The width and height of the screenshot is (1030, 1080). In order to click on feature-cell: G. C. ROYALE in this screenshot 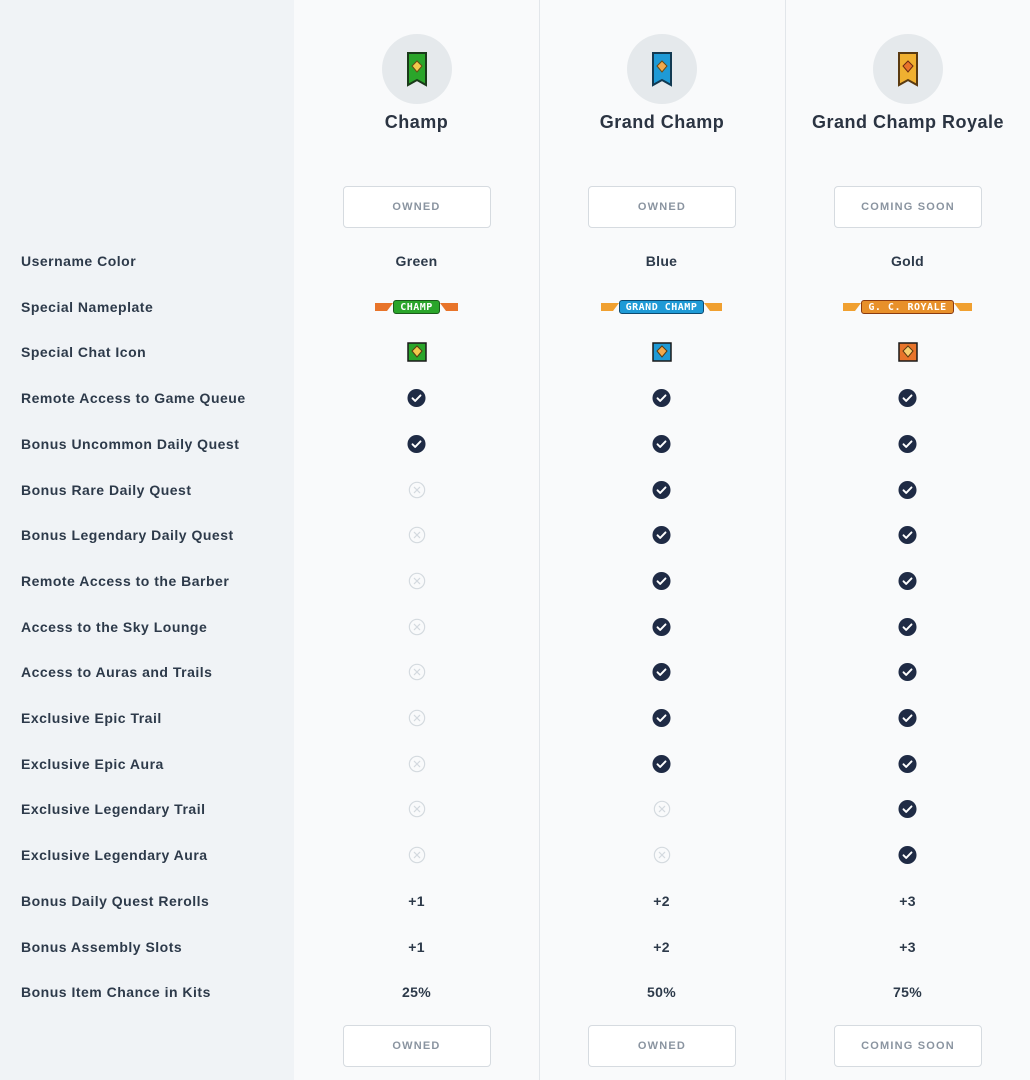, I will do `click(907, 306)`.